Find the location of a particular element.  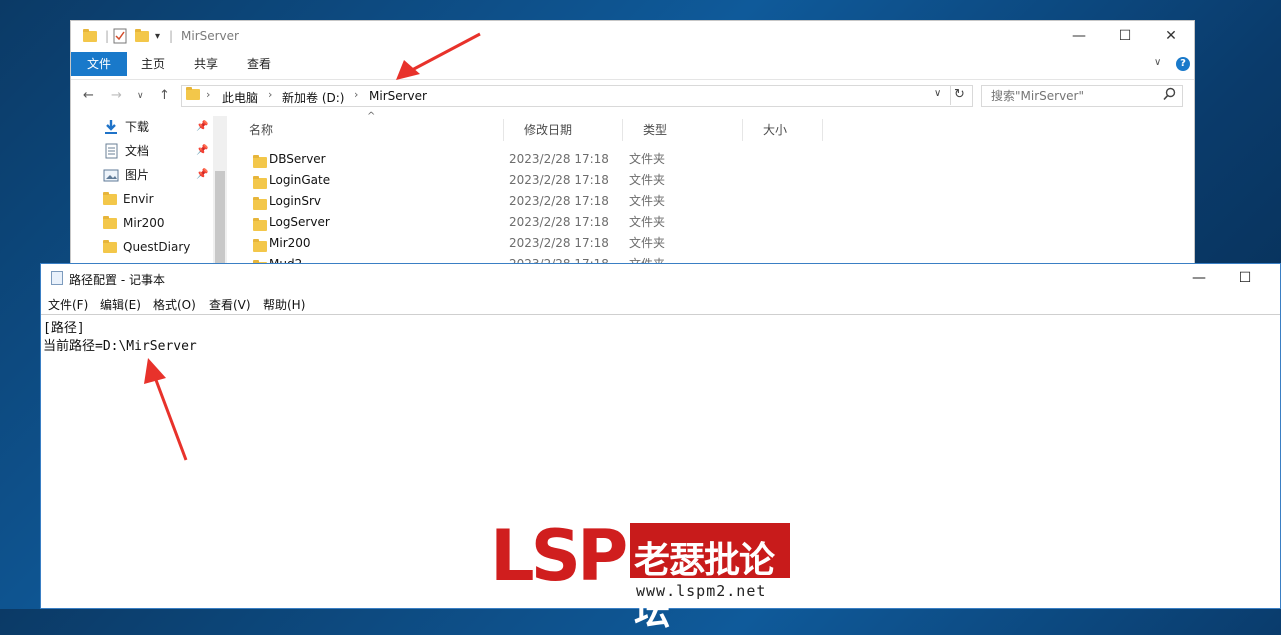

nav-item-questdiary: QuestDiary is located at coordinates (146, 247).